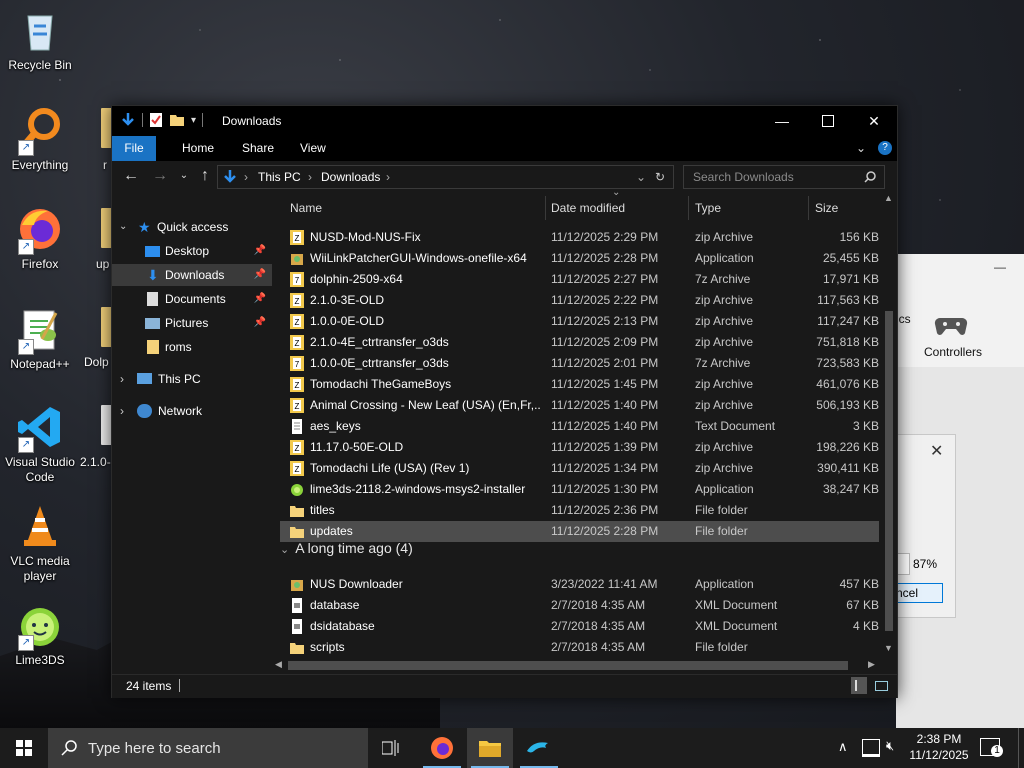 The image size is (1024, 768). What do you see at coordinates (1021, 748) in the screenshot?
I see `show-desktop-button` at bounding box center [1021, 748].